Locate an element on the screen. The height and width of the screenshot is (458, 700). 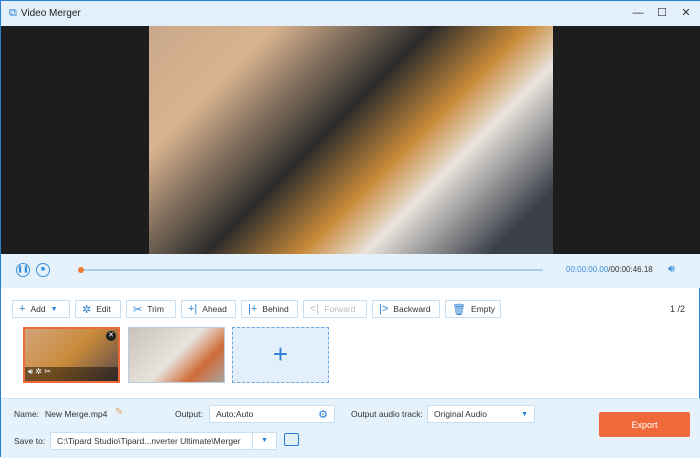
time-display: 00:00:00.00/00:00:46.18 is located at coordinates (609, 269).